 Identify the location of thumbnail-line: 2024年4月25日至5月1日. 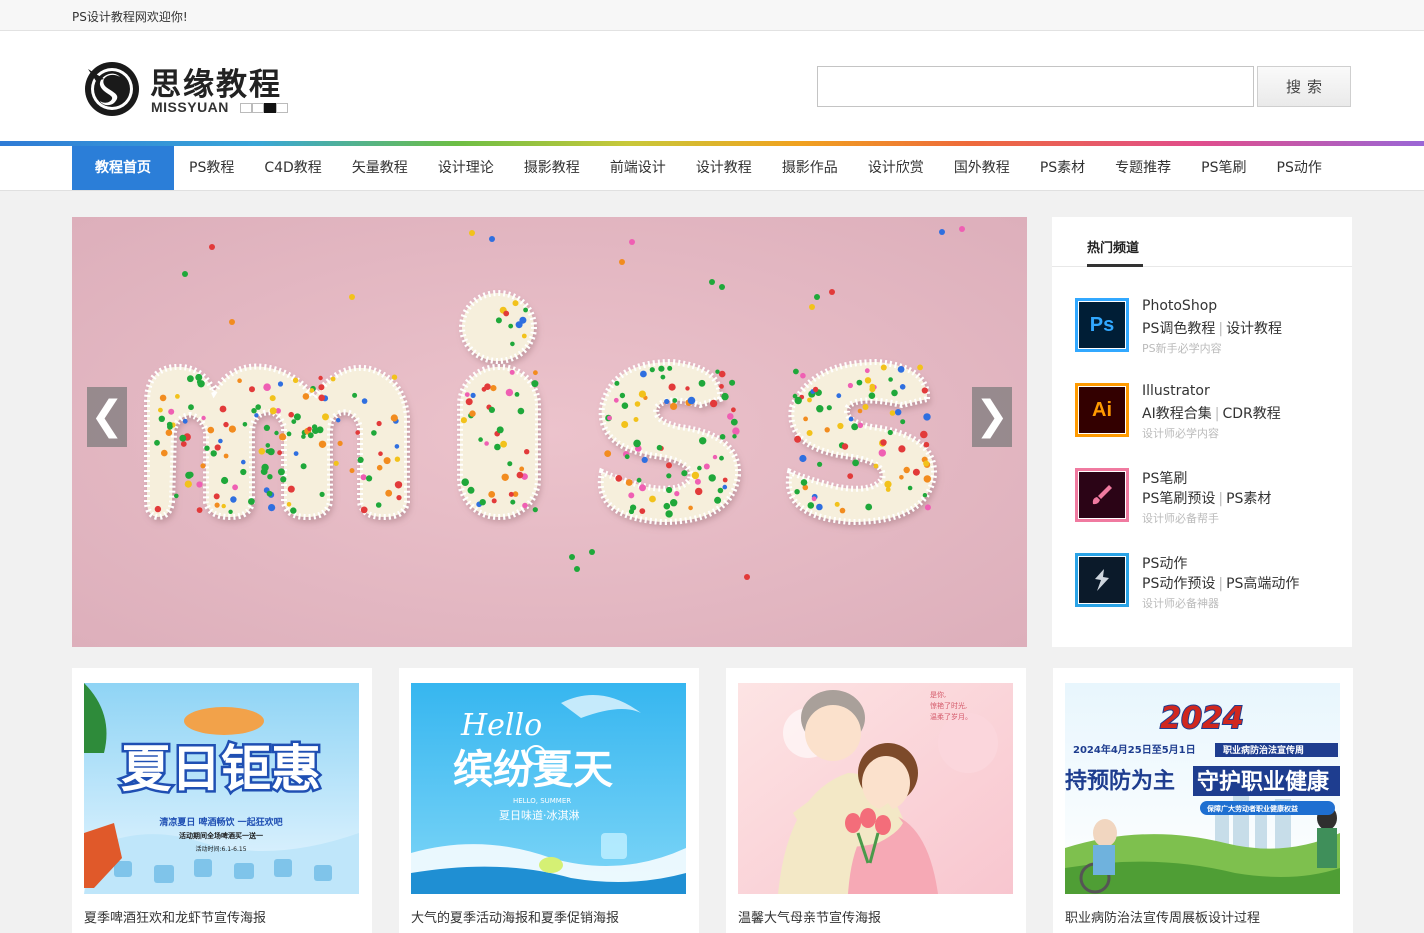
(1134, 749).